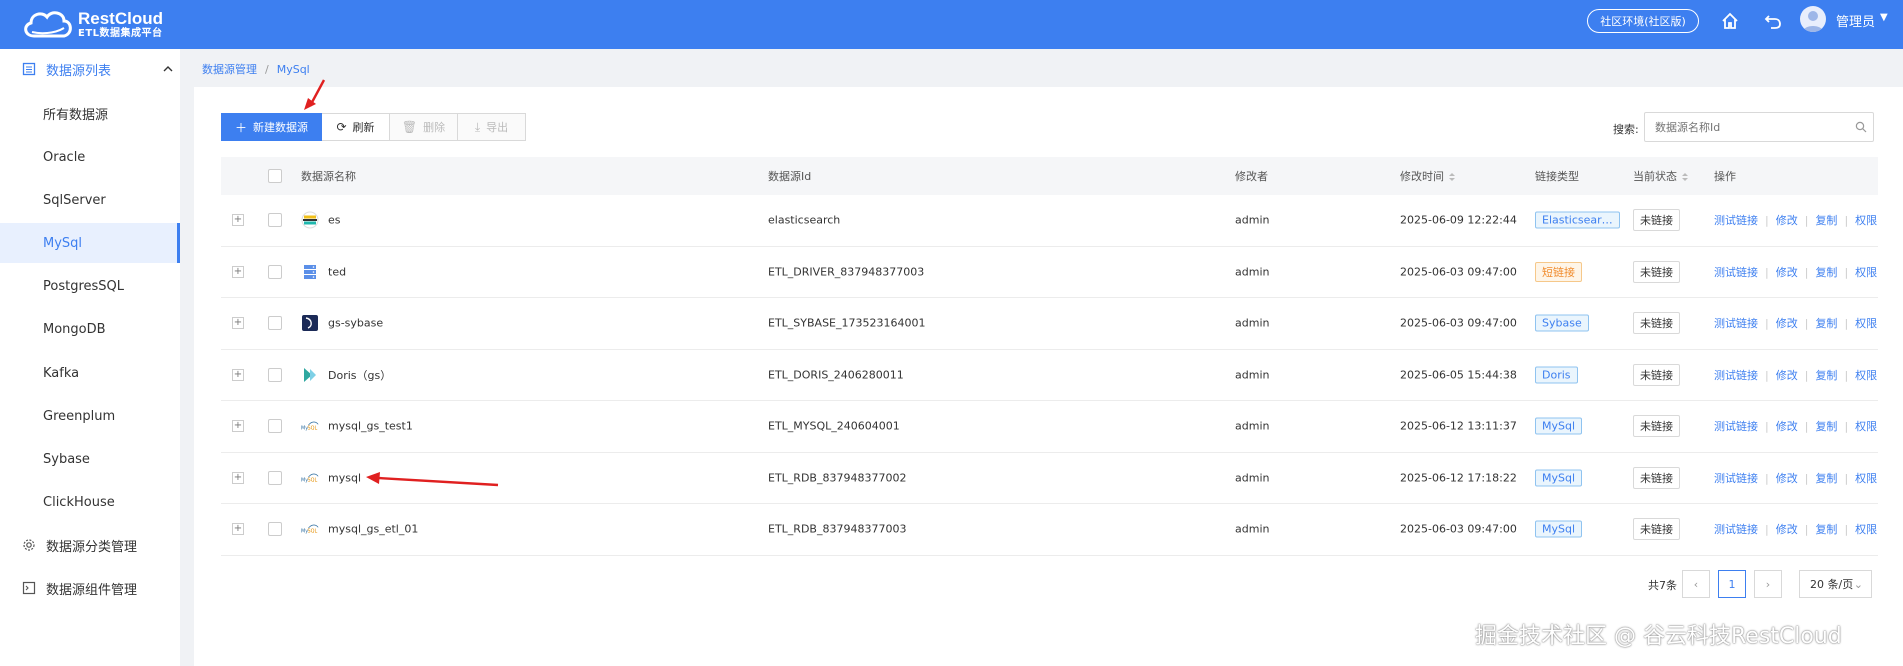  What do you see at coordinates (229, 69) in the screenshot?
I see `breadcrumb-root: 数据源管理` at bounding box center [229, 69].